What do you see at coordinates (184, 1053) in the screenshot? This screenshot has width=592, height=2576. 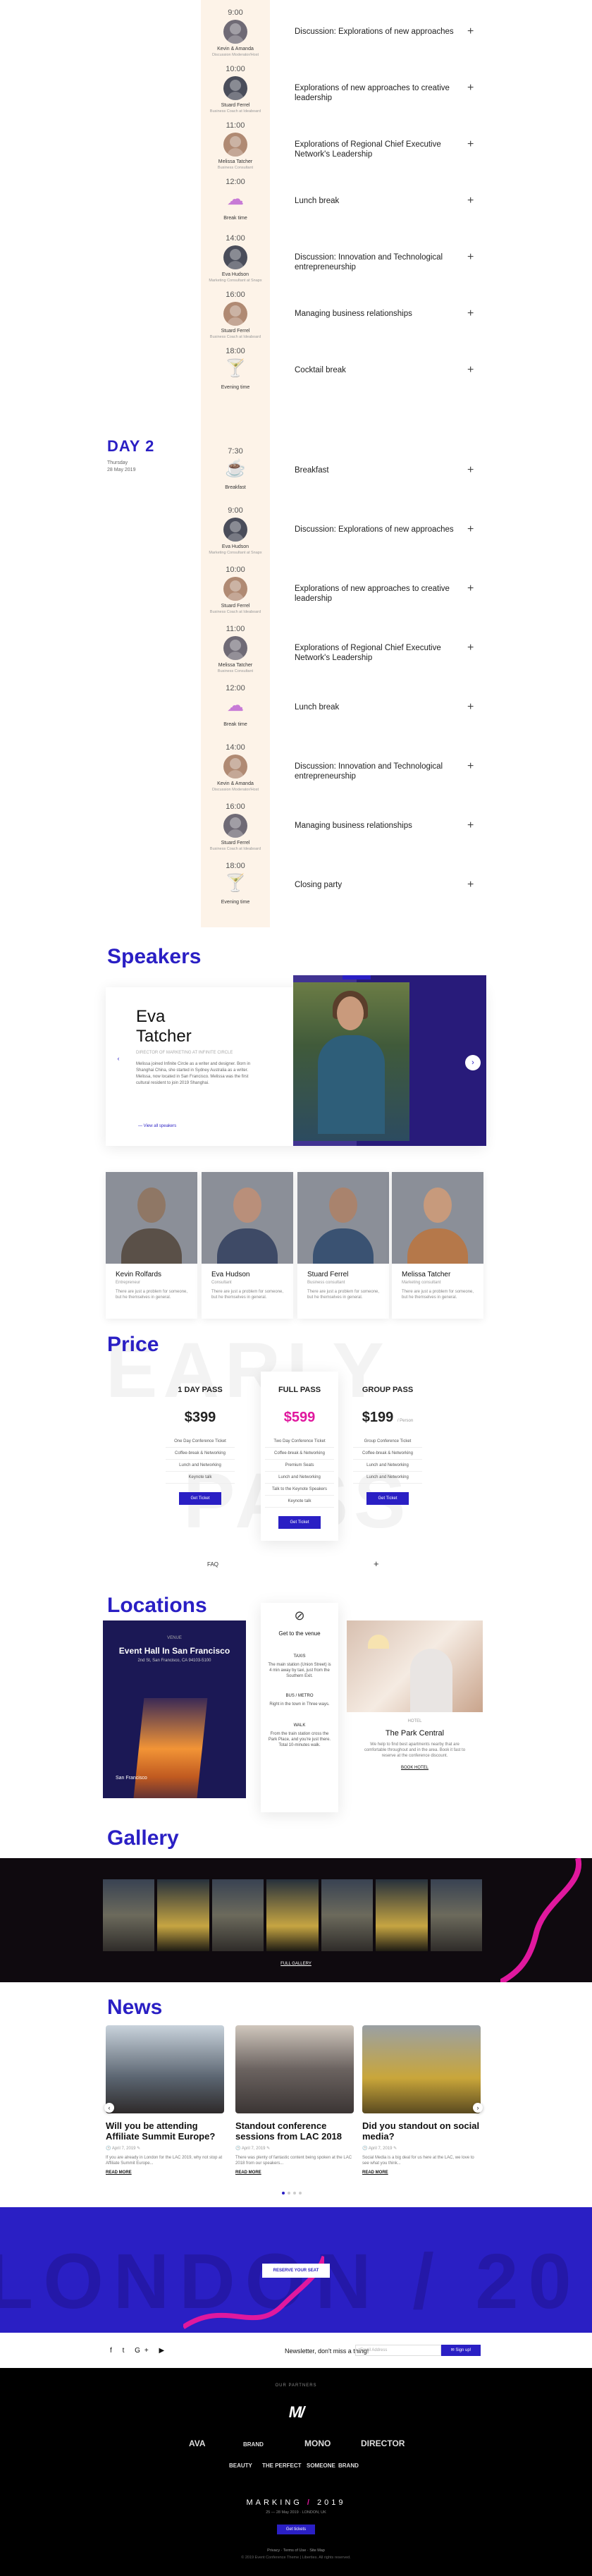 I see `featured-speaker-role: DIRECTOR OF MARKETING AT INFINITE CIRCLE` at bounding box center [184, 1053].